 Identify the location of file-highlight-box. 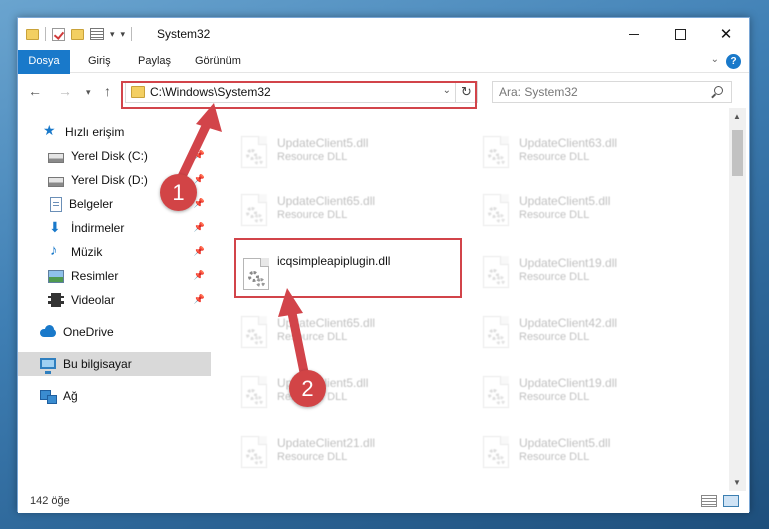
(348, 268).